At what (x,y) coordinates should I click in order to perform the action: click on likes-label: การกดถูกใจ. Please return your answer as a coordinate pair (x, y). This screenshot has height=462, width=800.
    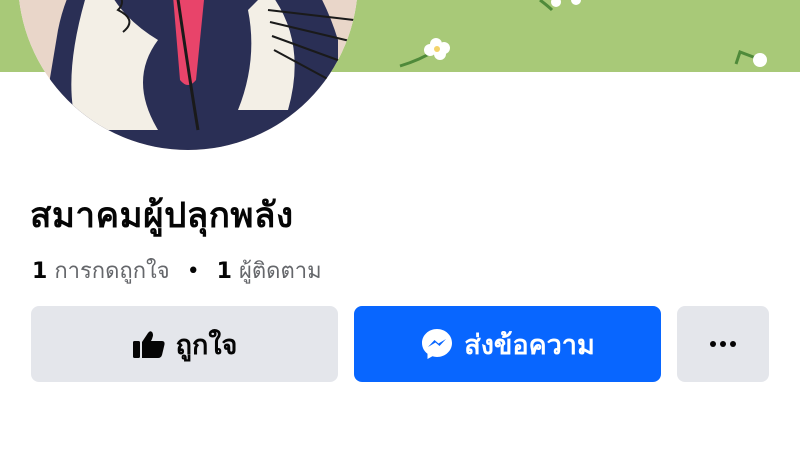
    Looking at the image, I should click on (111, 271).